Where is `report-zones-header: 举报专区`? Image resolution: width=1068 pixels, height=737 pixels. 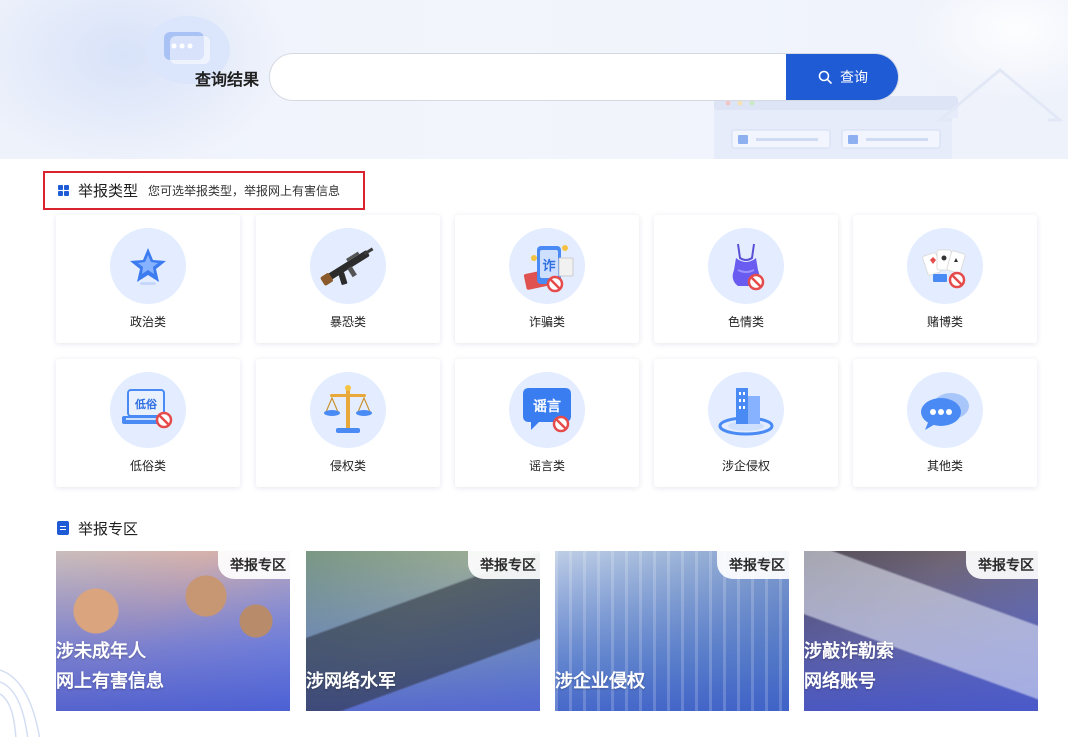 report-zones-header: 举报专区 is located at coordinates (97, 528).